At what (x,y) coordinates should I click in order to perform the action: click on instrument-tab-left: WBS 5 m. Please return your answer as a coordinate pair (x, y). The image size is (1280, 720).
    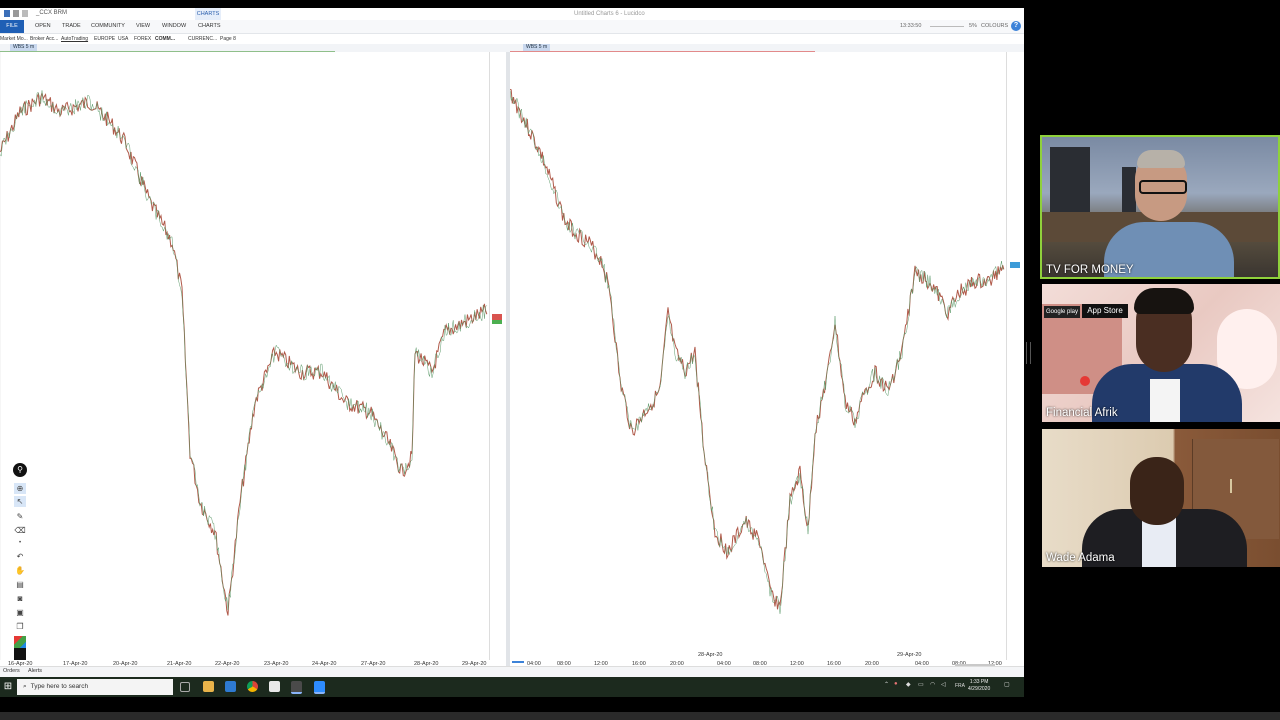
    Looking at the image, I should click on (24, 47).